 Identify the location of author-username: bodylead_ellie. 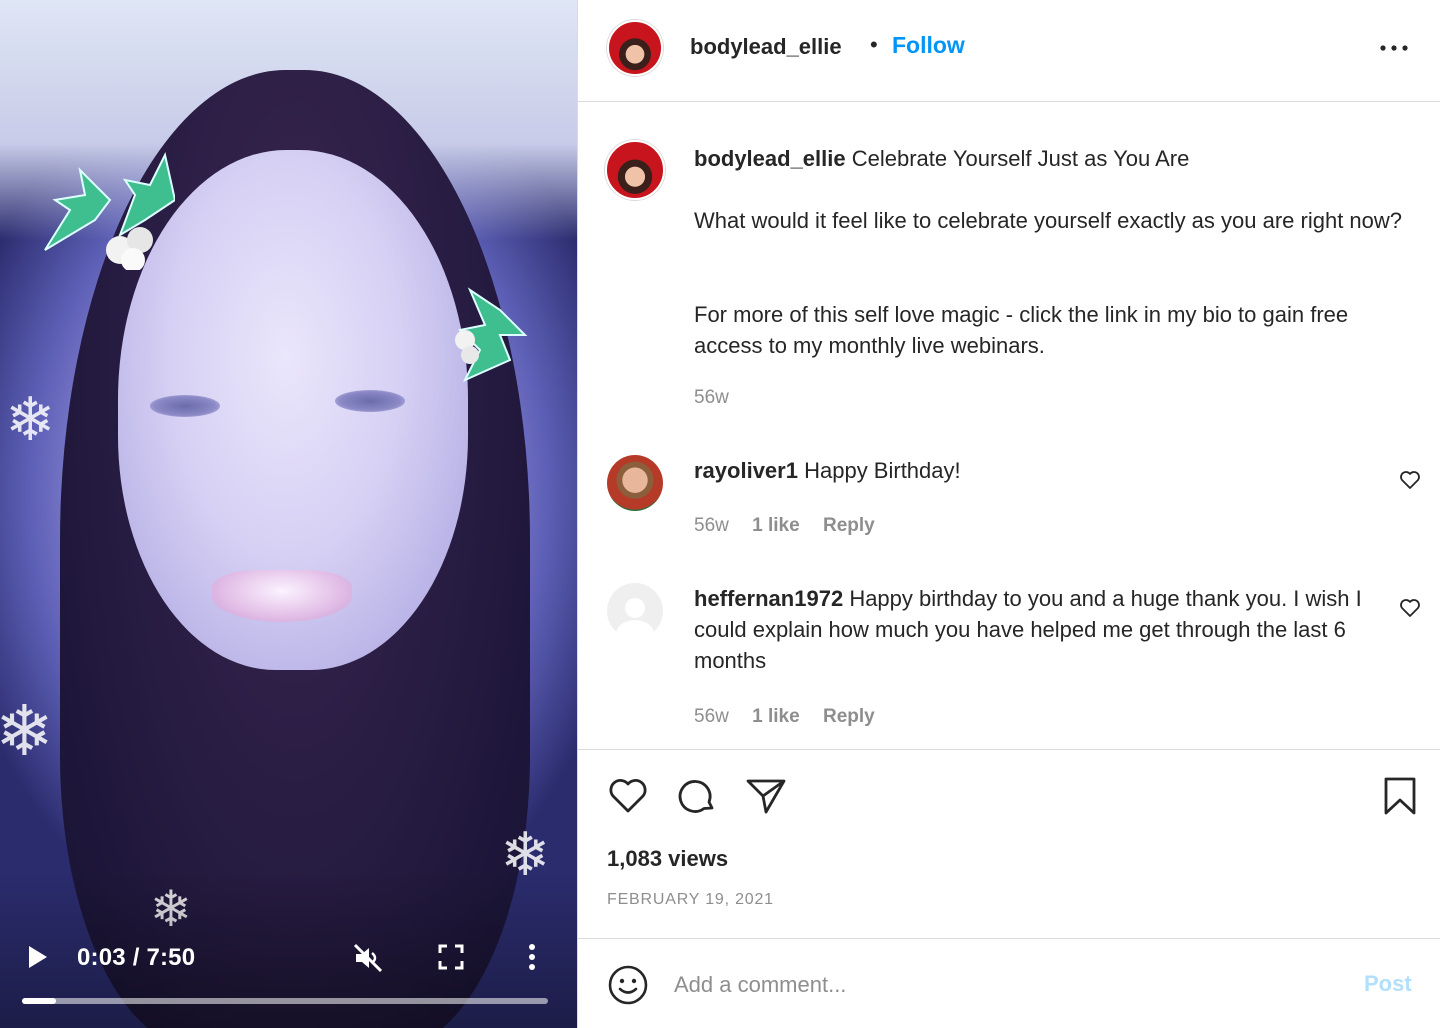
(766, 47).